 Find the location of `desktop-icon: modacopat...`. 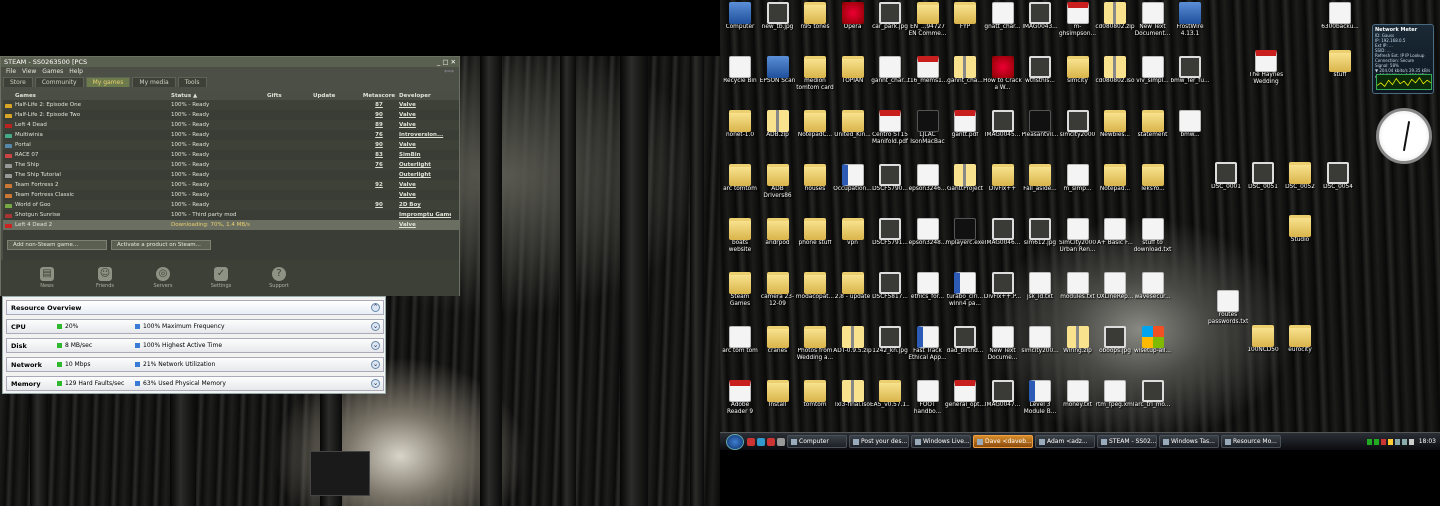

desktop-icon: modacopat... is located at coordinates (815, 295).